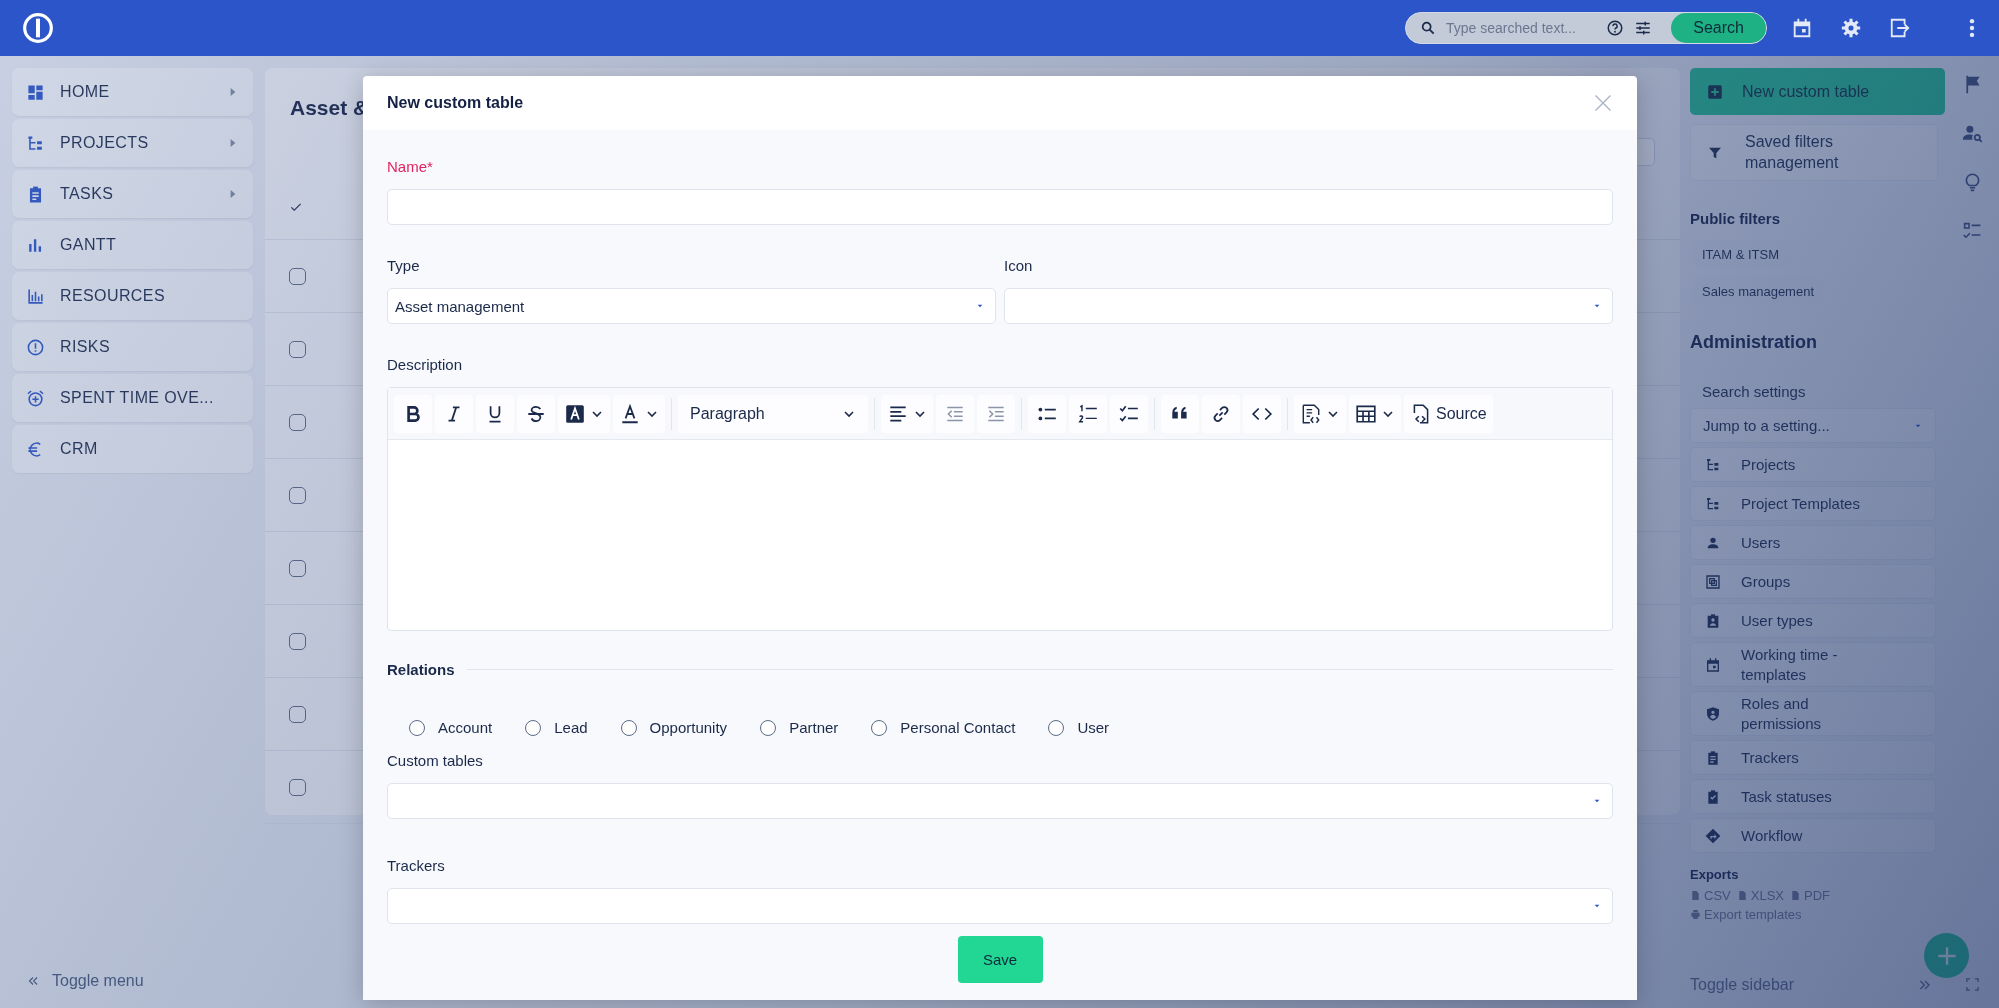  I want to click on font-color-icon, so click(630, 413).